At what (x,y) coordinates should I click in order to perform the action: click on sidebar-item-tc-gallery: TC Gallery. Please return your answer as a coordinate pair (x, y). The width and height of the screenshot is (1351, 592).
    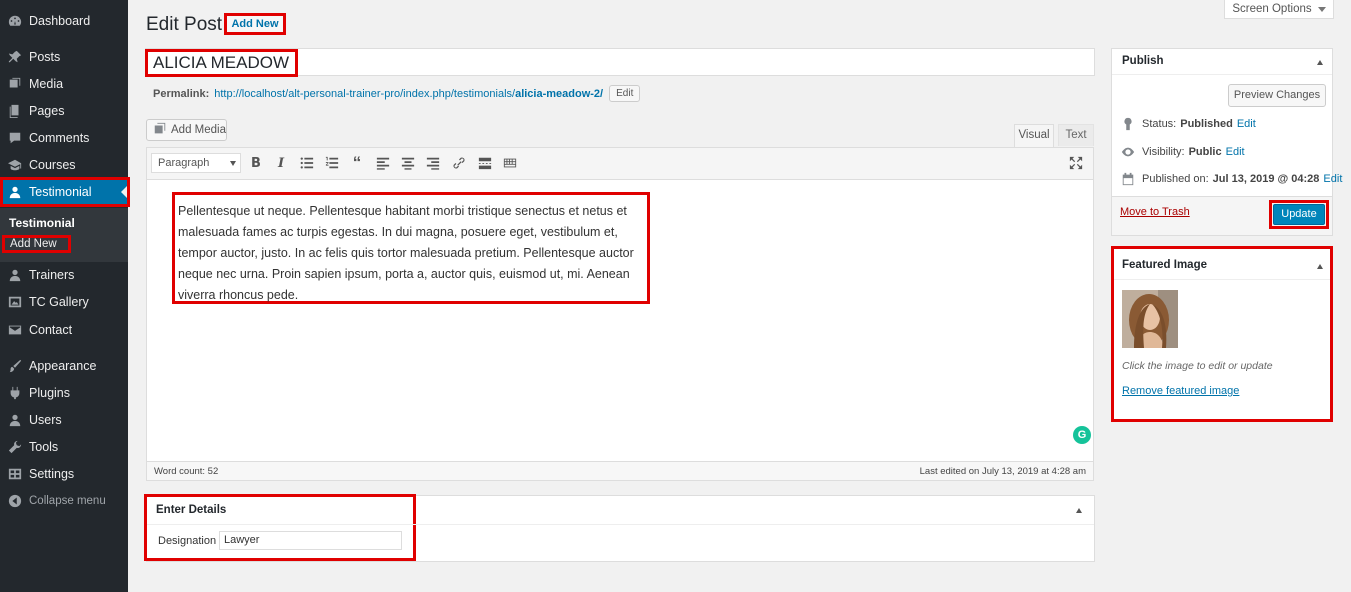
    Looking at the image, I should click on (64, 302).